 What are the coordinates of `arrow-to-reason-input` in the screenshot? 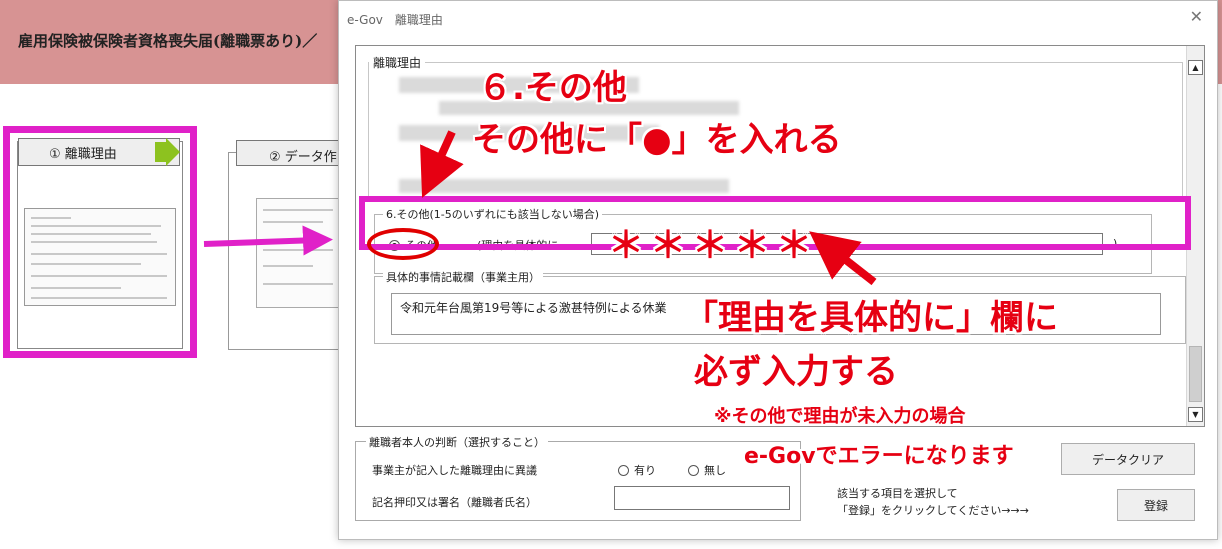 It's located at (843, 258).